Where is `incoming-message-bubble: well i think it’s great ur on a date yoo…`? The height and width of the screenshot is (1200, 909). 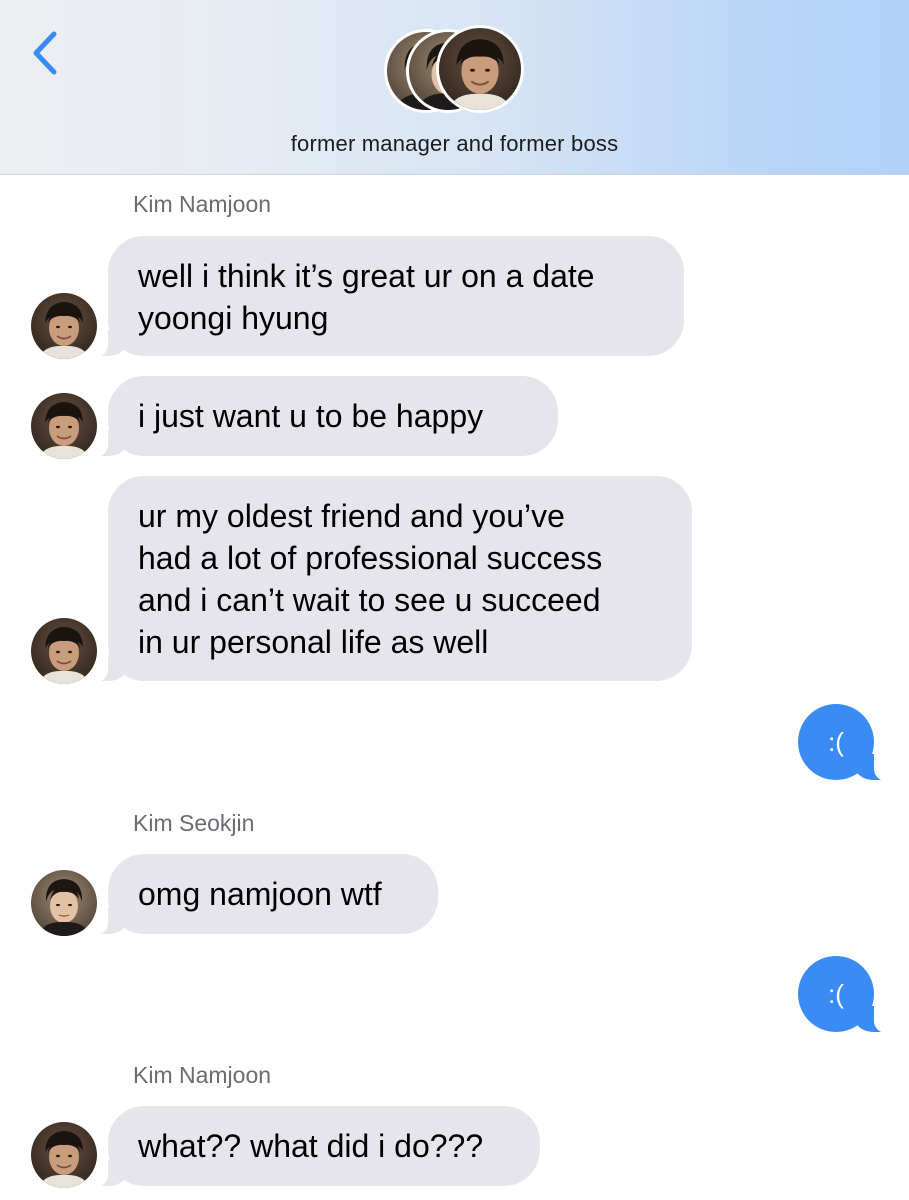 incoming-message-bubble: well i think it’s great ur on a date yoo… is located at coordinates (386, 296).